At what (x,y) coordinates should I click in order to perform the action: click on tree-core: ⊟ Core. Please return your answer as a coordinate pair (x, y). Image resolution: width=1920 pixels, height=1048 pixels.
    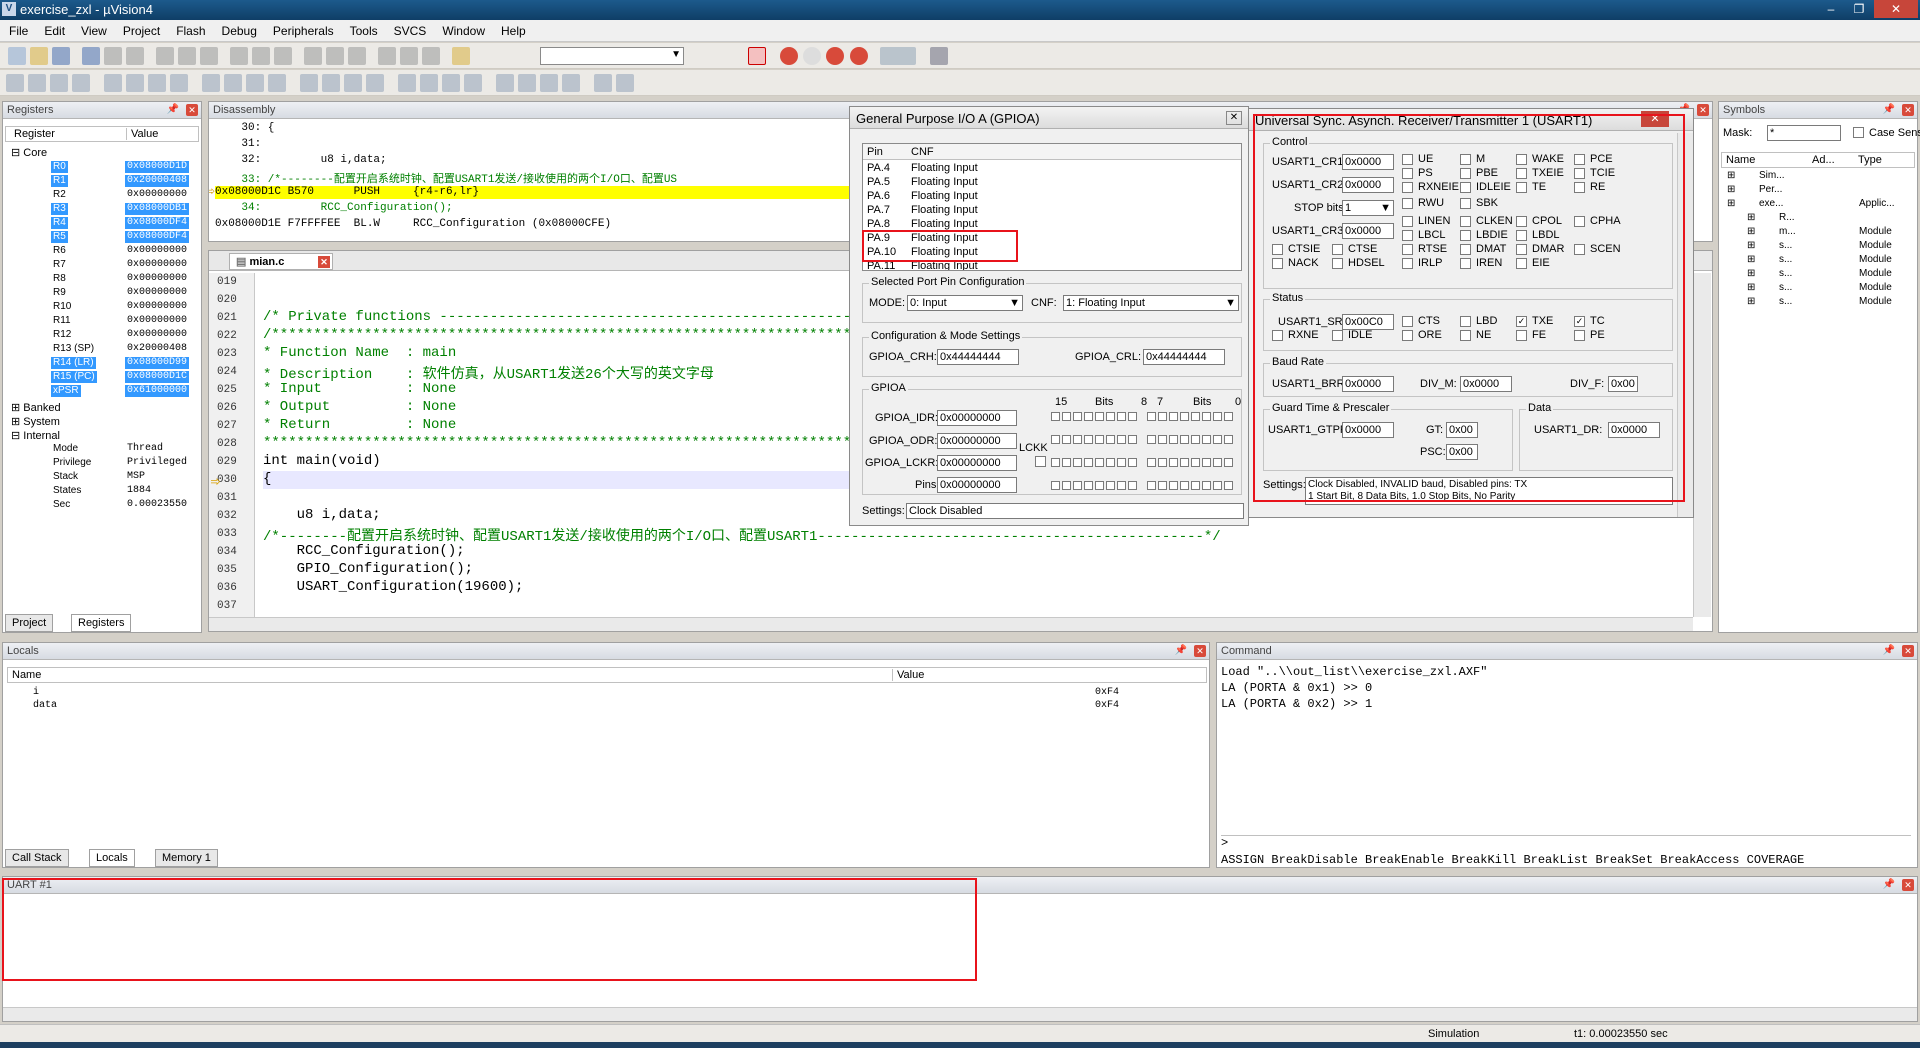
    Looking at the image, I should click on (29, 152).